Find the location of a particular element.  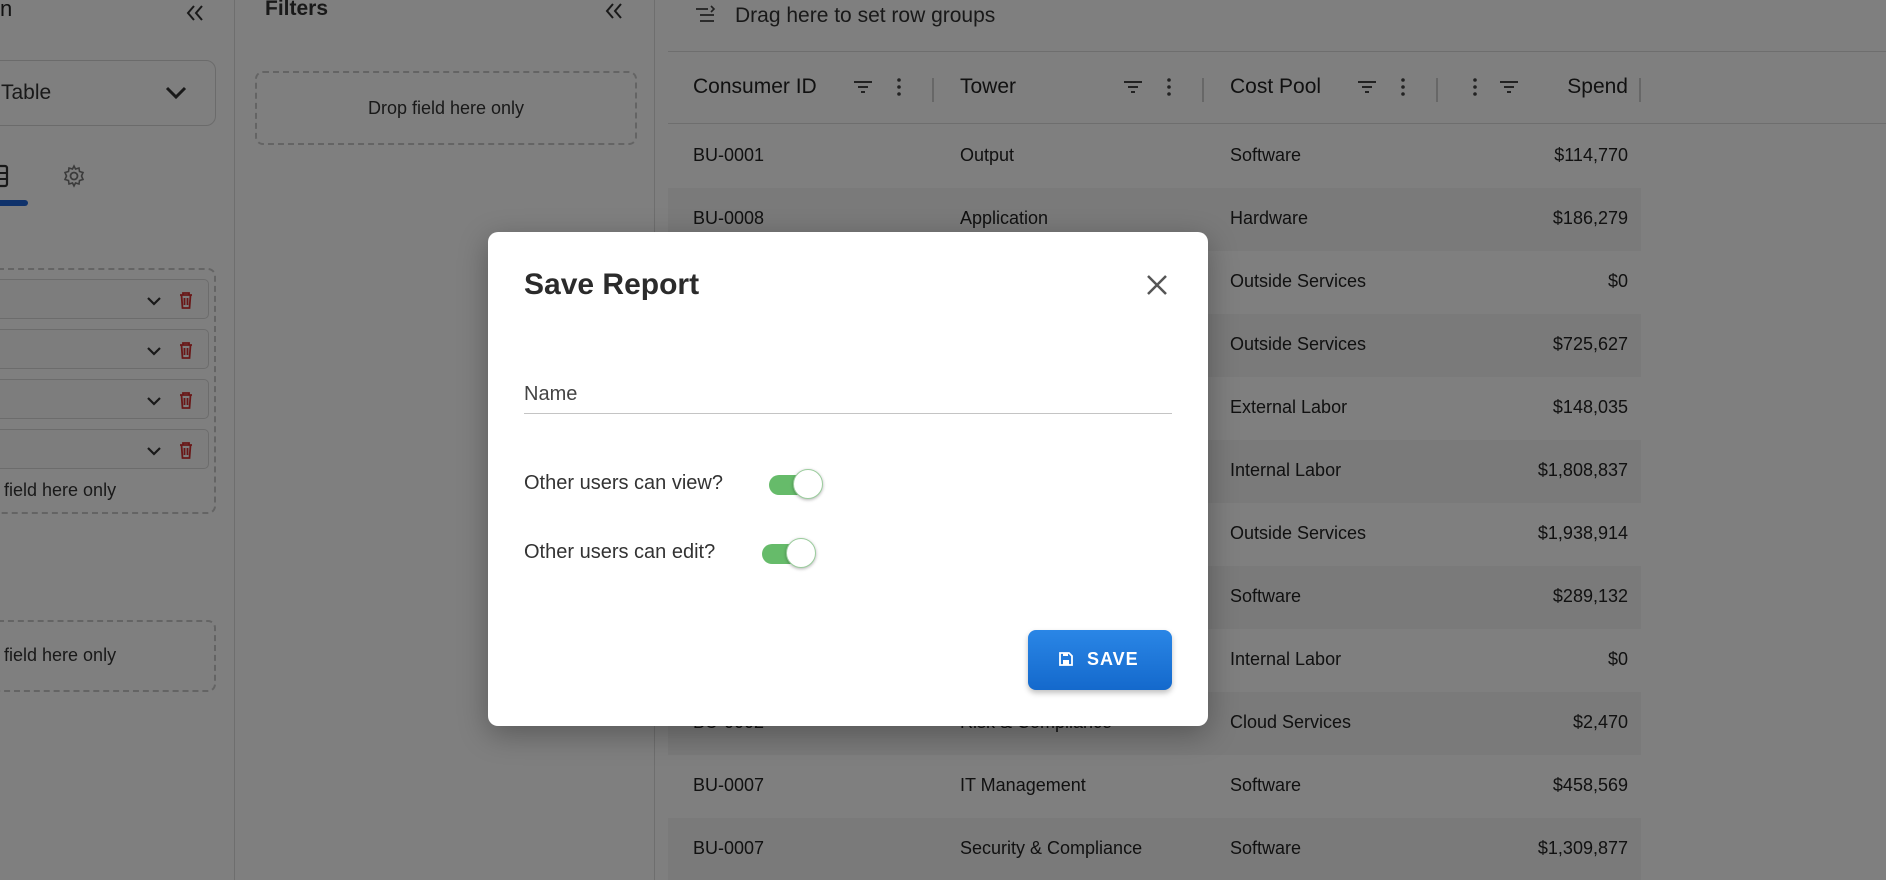

save-button: SAVE is located at coordinates (1100, 660).